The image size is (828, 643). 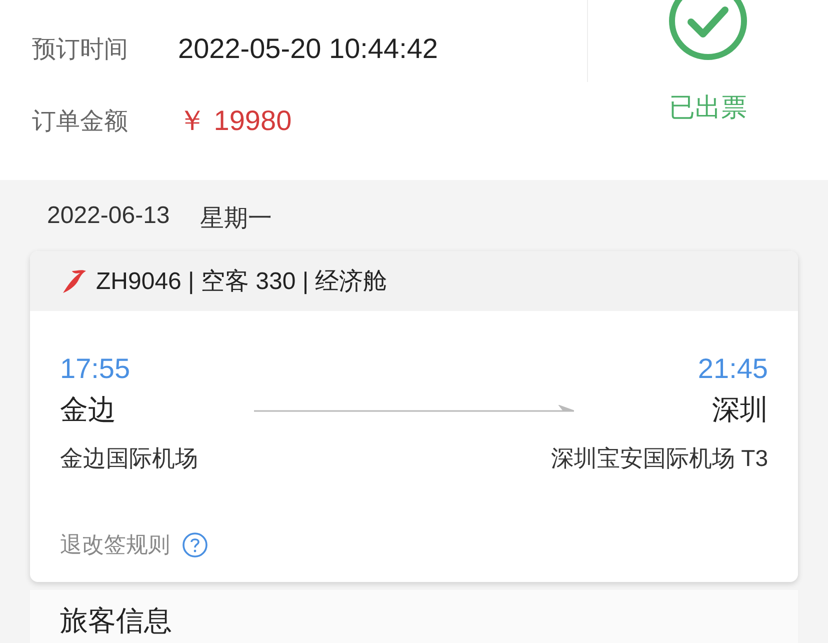 I want to click on arrival-airport: 深圳宝安国际机场 T3, so click(x=659, y=458).